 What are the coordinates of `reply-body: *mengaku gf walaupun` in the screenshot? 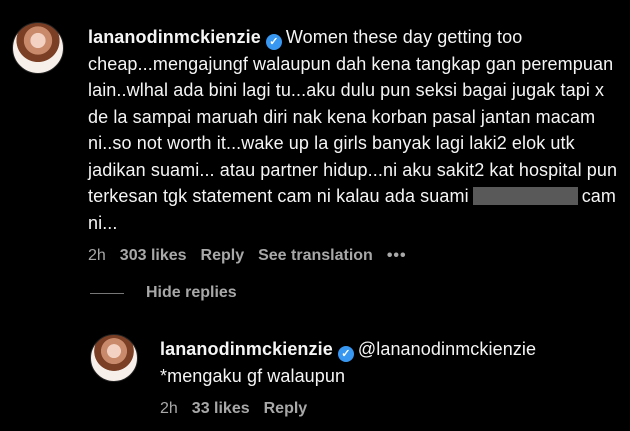 It's located at (253, 375).